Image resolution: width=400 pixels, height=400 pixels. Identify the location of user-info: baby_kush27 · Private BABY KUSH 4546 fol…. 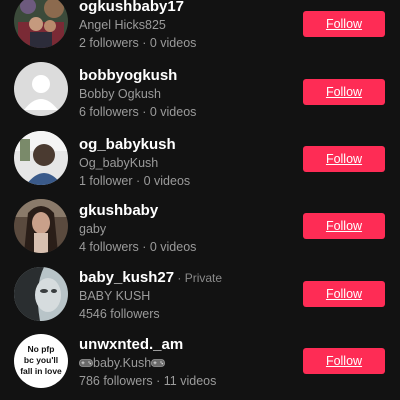
(184, 295).